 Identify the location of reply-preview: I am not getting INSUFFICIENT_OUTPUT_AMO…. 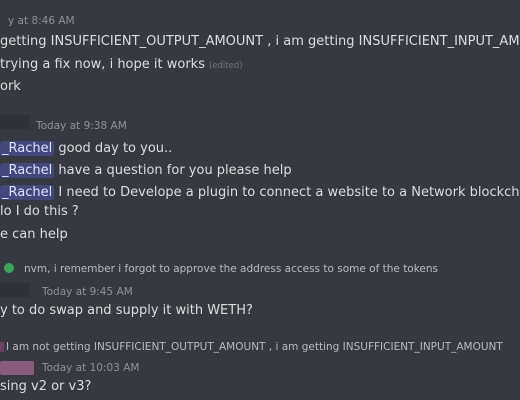
(254, 347).